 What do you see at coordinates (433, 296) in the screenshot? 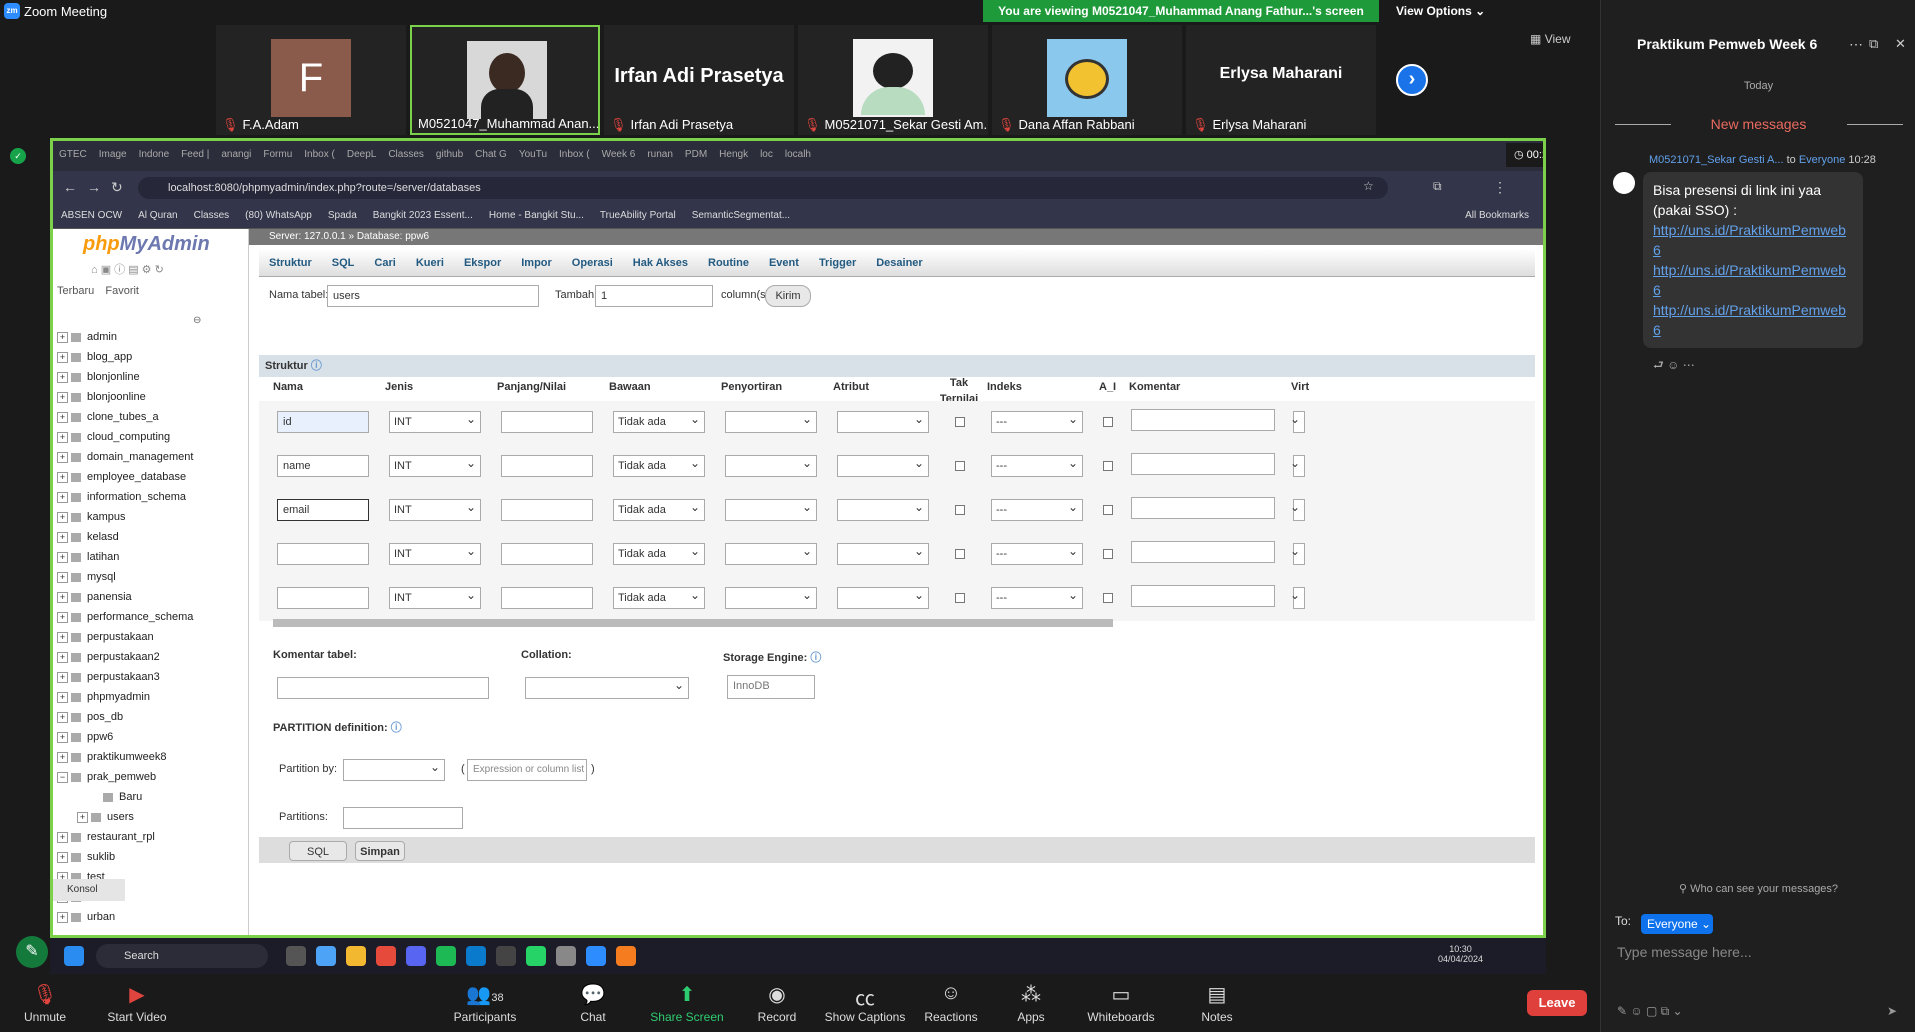
I see `table-name-input: users` at bounding box center [433, 296].